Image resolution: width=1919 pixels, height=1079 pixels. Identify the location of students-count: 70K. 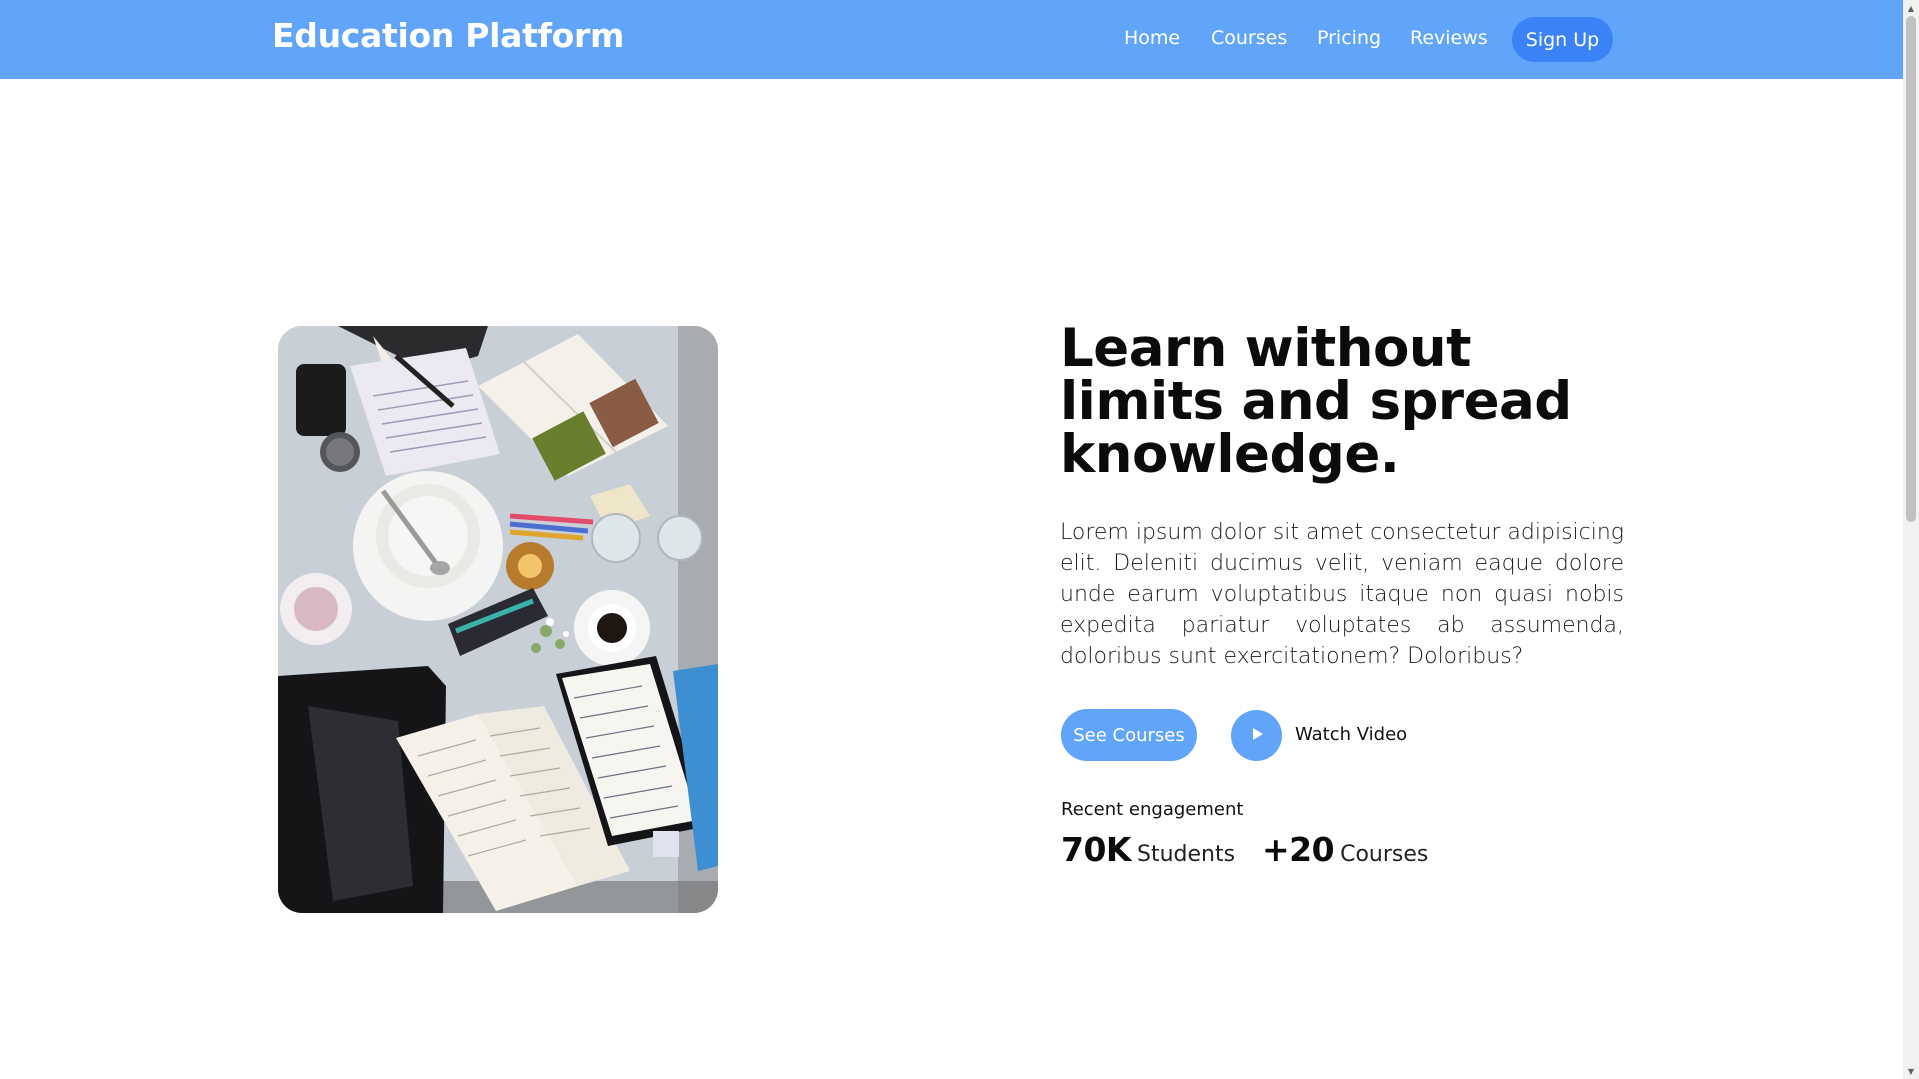
(1096, 849).